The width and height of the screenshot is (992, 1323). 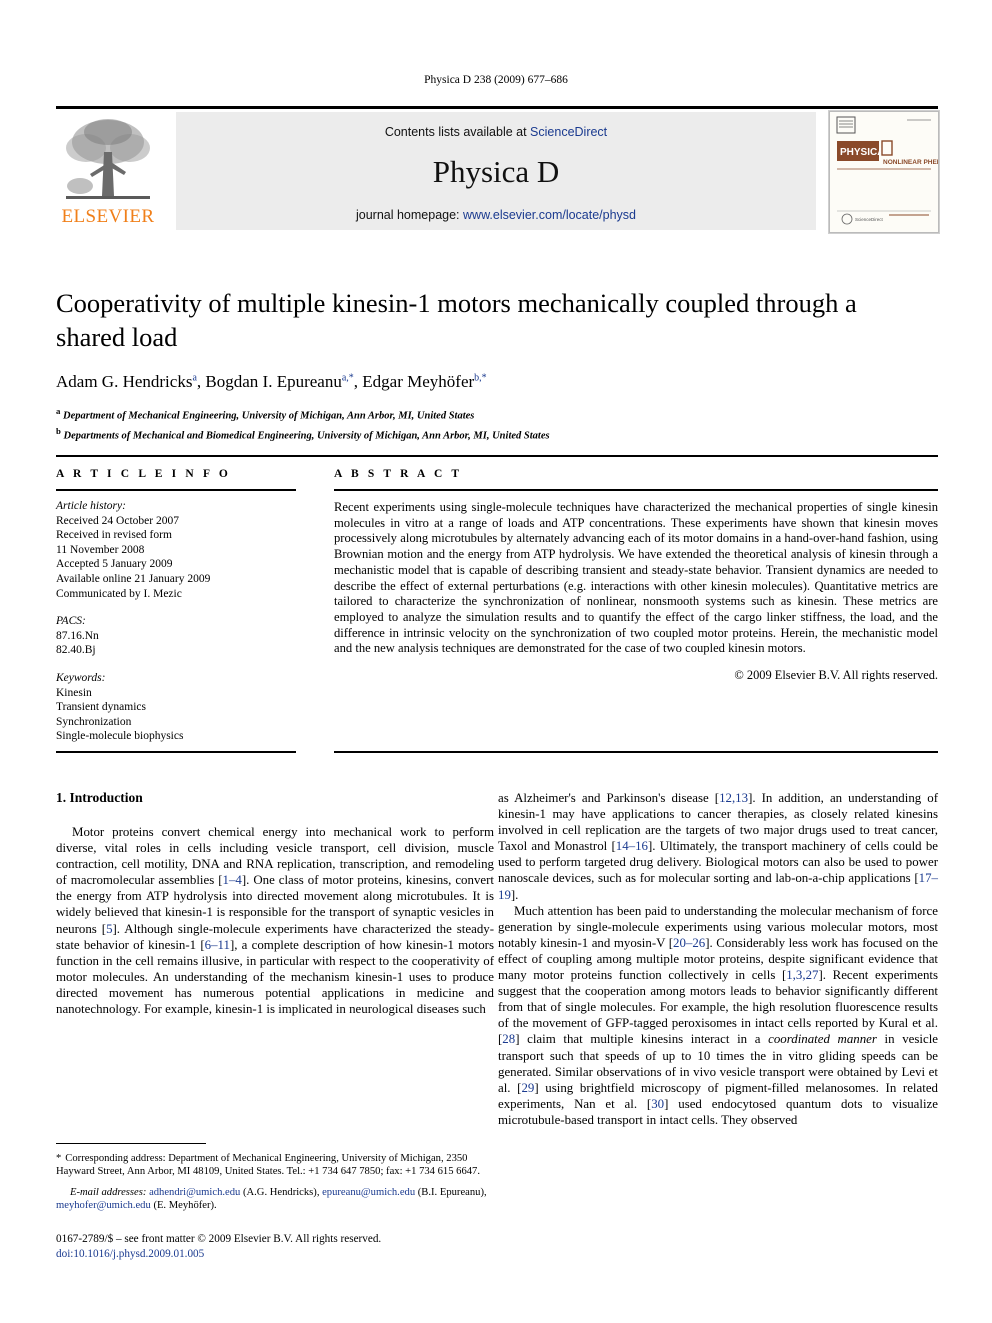 What do you see at coordinates (217, 945) in the screenshot?
I see `citation-link: 6–11` at bounding box center [217, 945].